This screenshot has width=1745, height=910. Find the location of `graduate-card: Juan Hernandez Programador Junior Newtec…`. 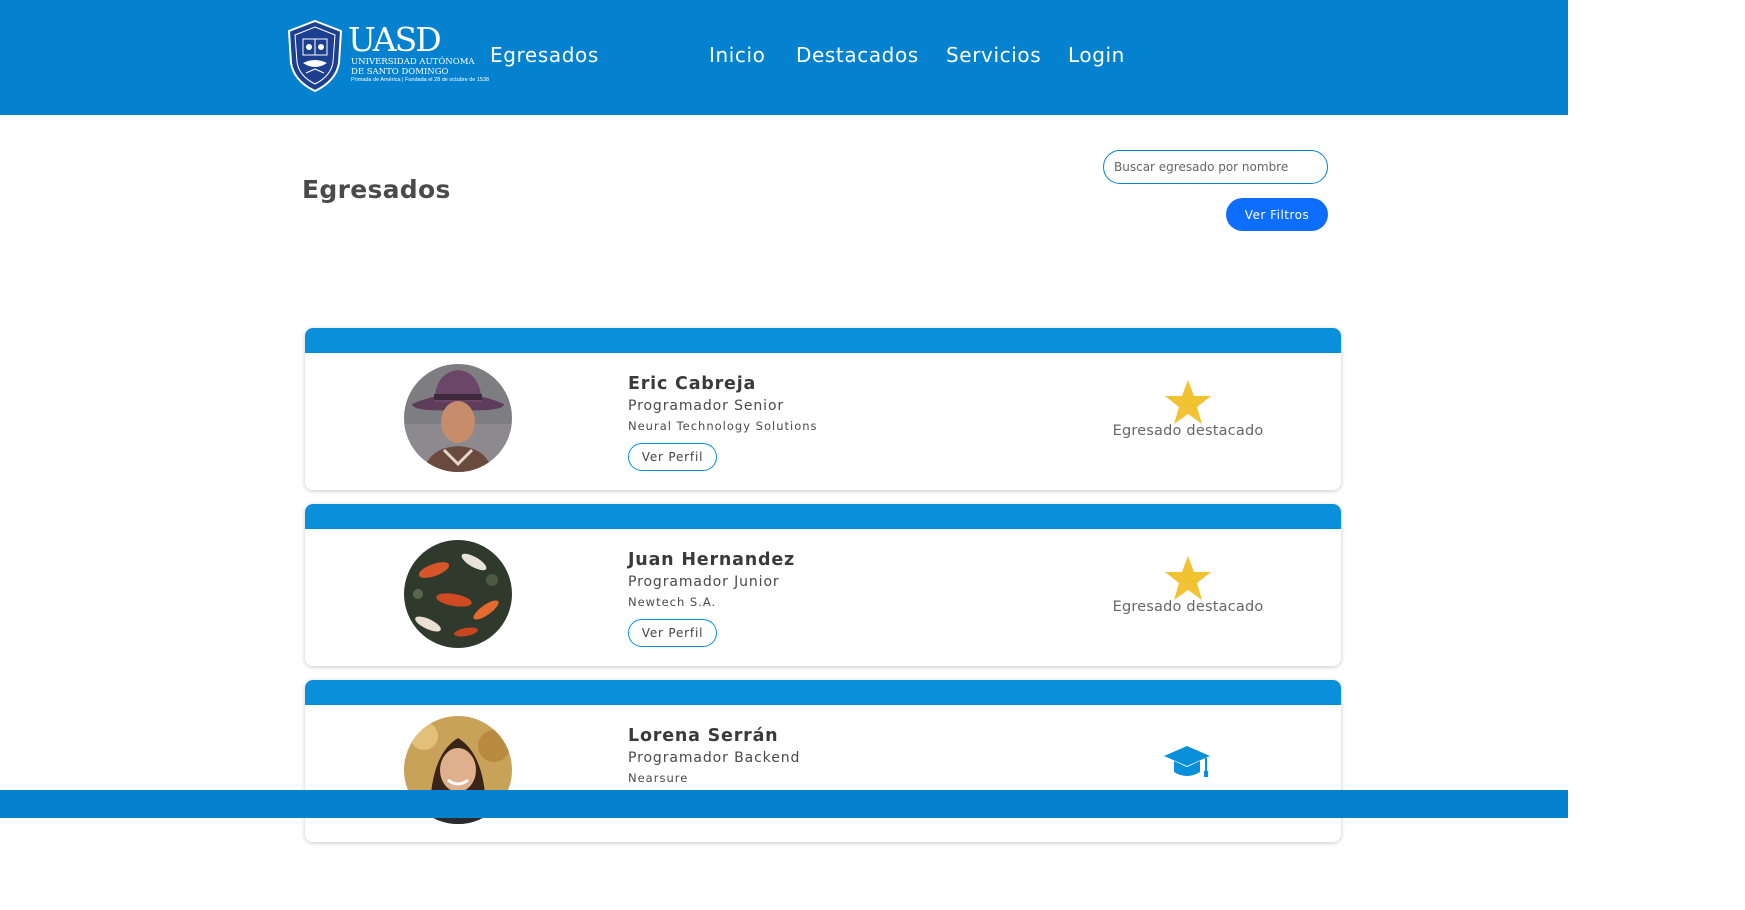

graduate-card: Juan Hernandez Programador Junior Newtec… is located at coordinates (823, 585).